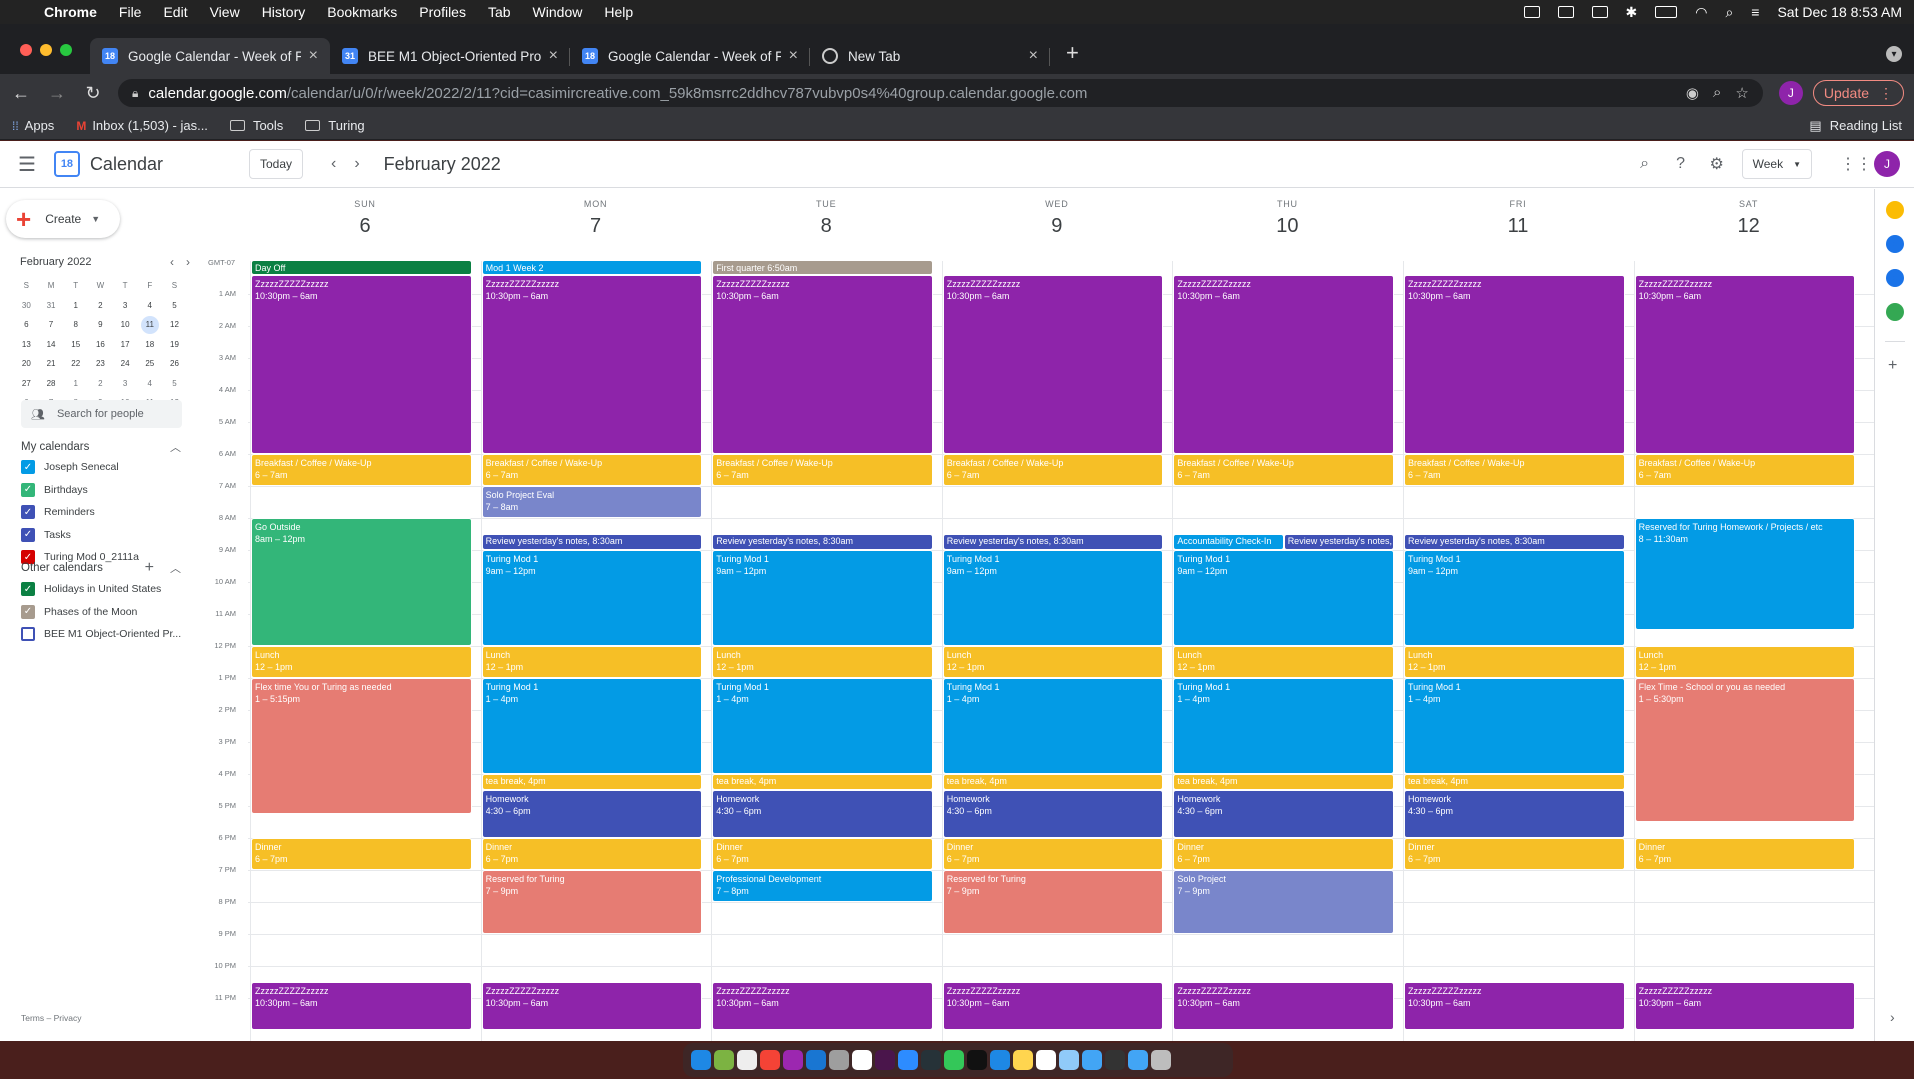 The height and width of the screenshot is (1079, 1914). Describe the element at coordinates (149, 345) in the screenshot. I see `mini-day: 18` at that location.